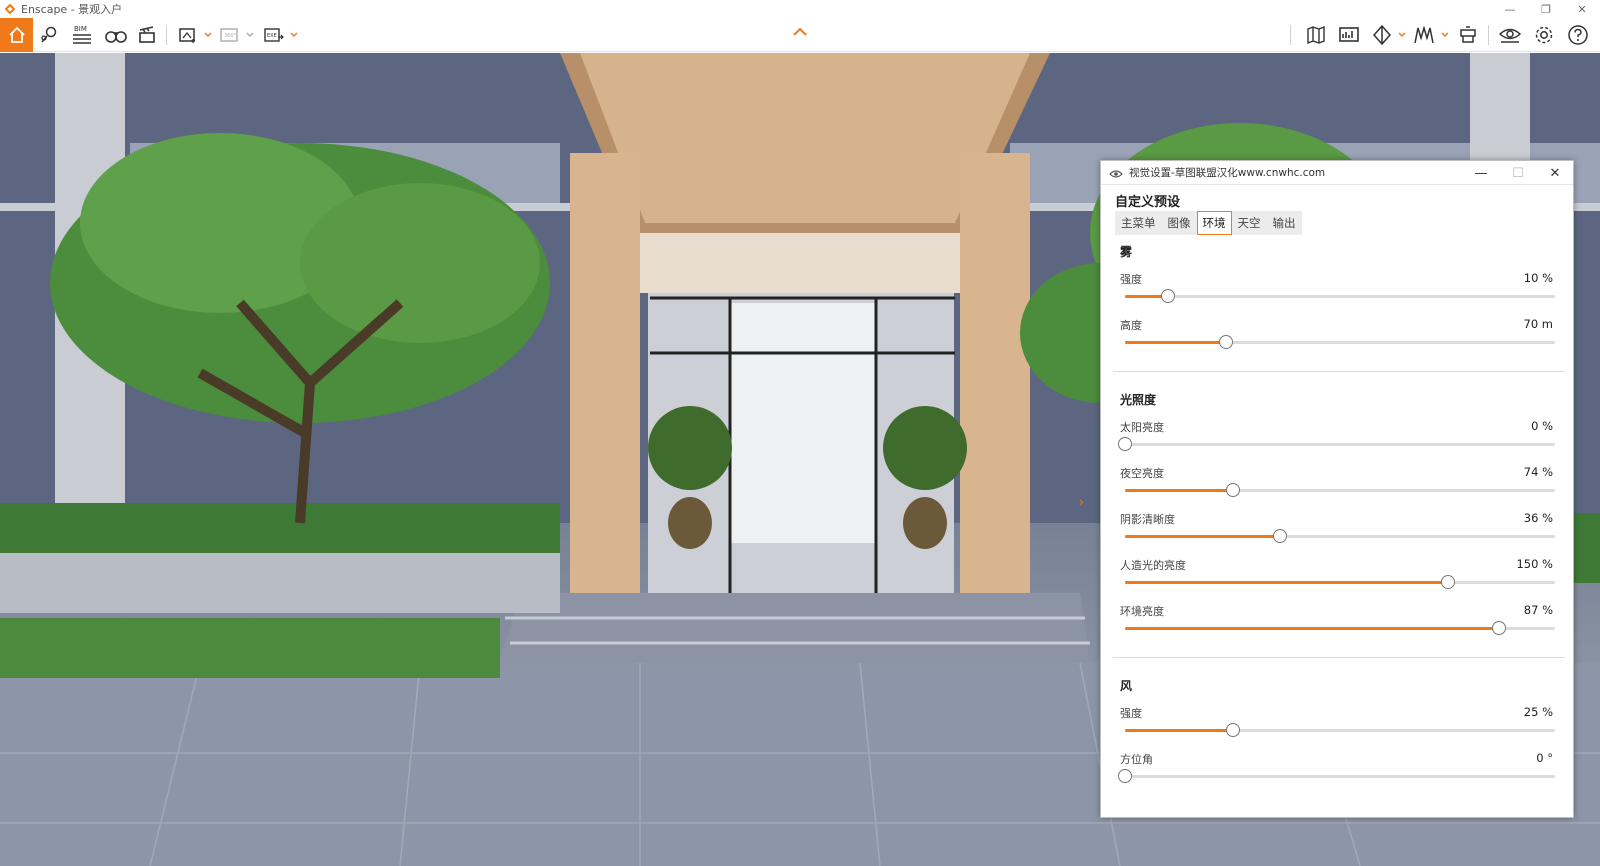  I want to click on panorama-360-icon: 360°, so click(230, 35).